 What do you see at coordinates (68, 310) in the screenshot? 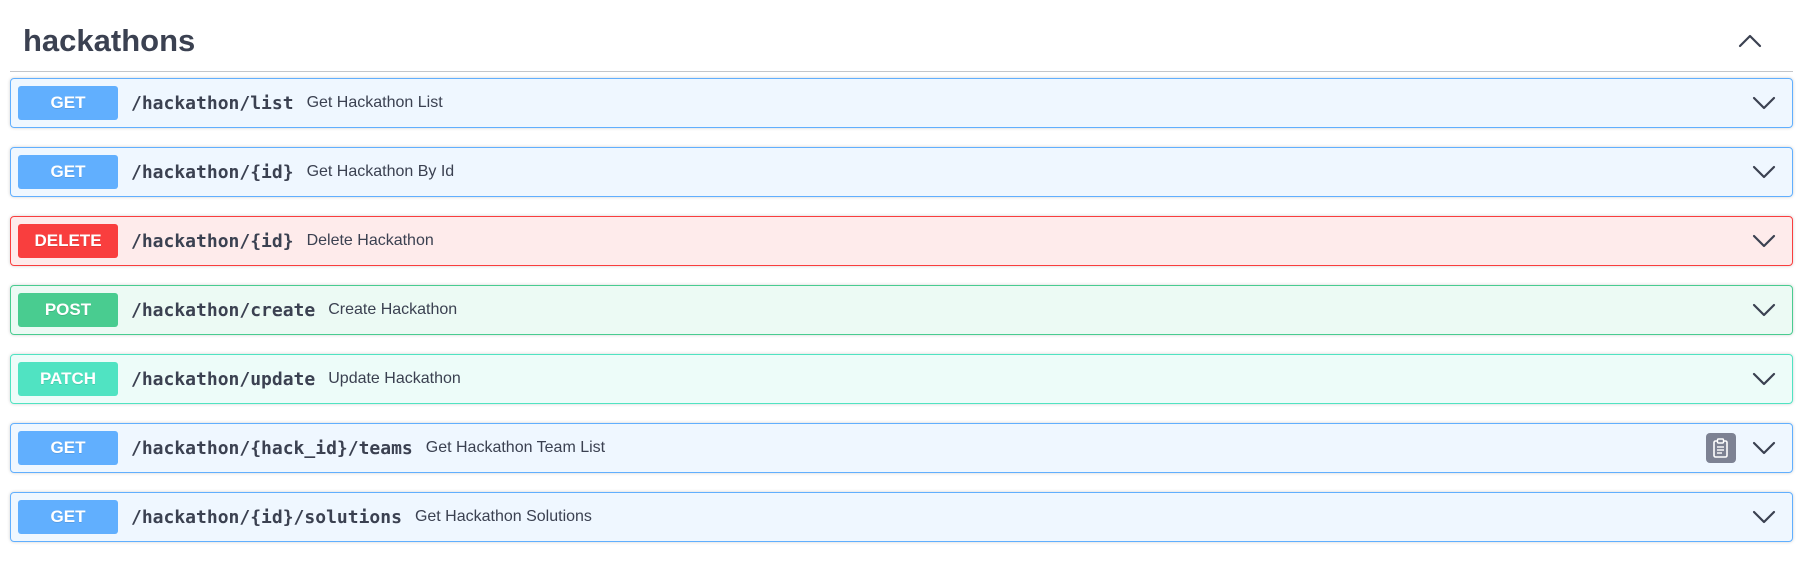
I see `method-badge: POST` at bounding box center [68, 310].